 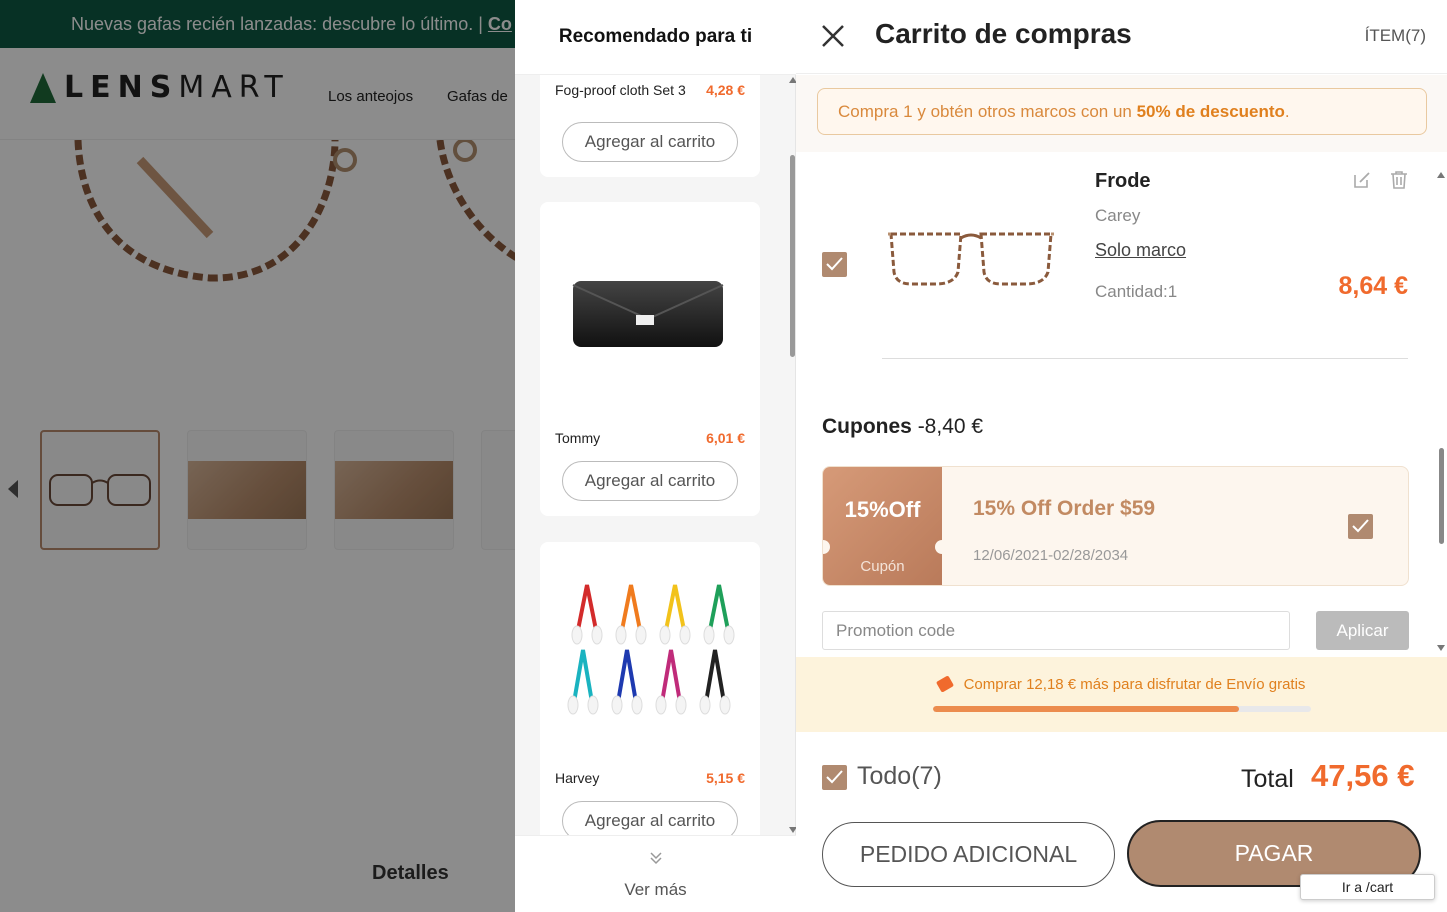 What do you see at coordinates (578, 438) in the screenshot?
I see `product-name: Tommy` at bounding box center [578, 438].